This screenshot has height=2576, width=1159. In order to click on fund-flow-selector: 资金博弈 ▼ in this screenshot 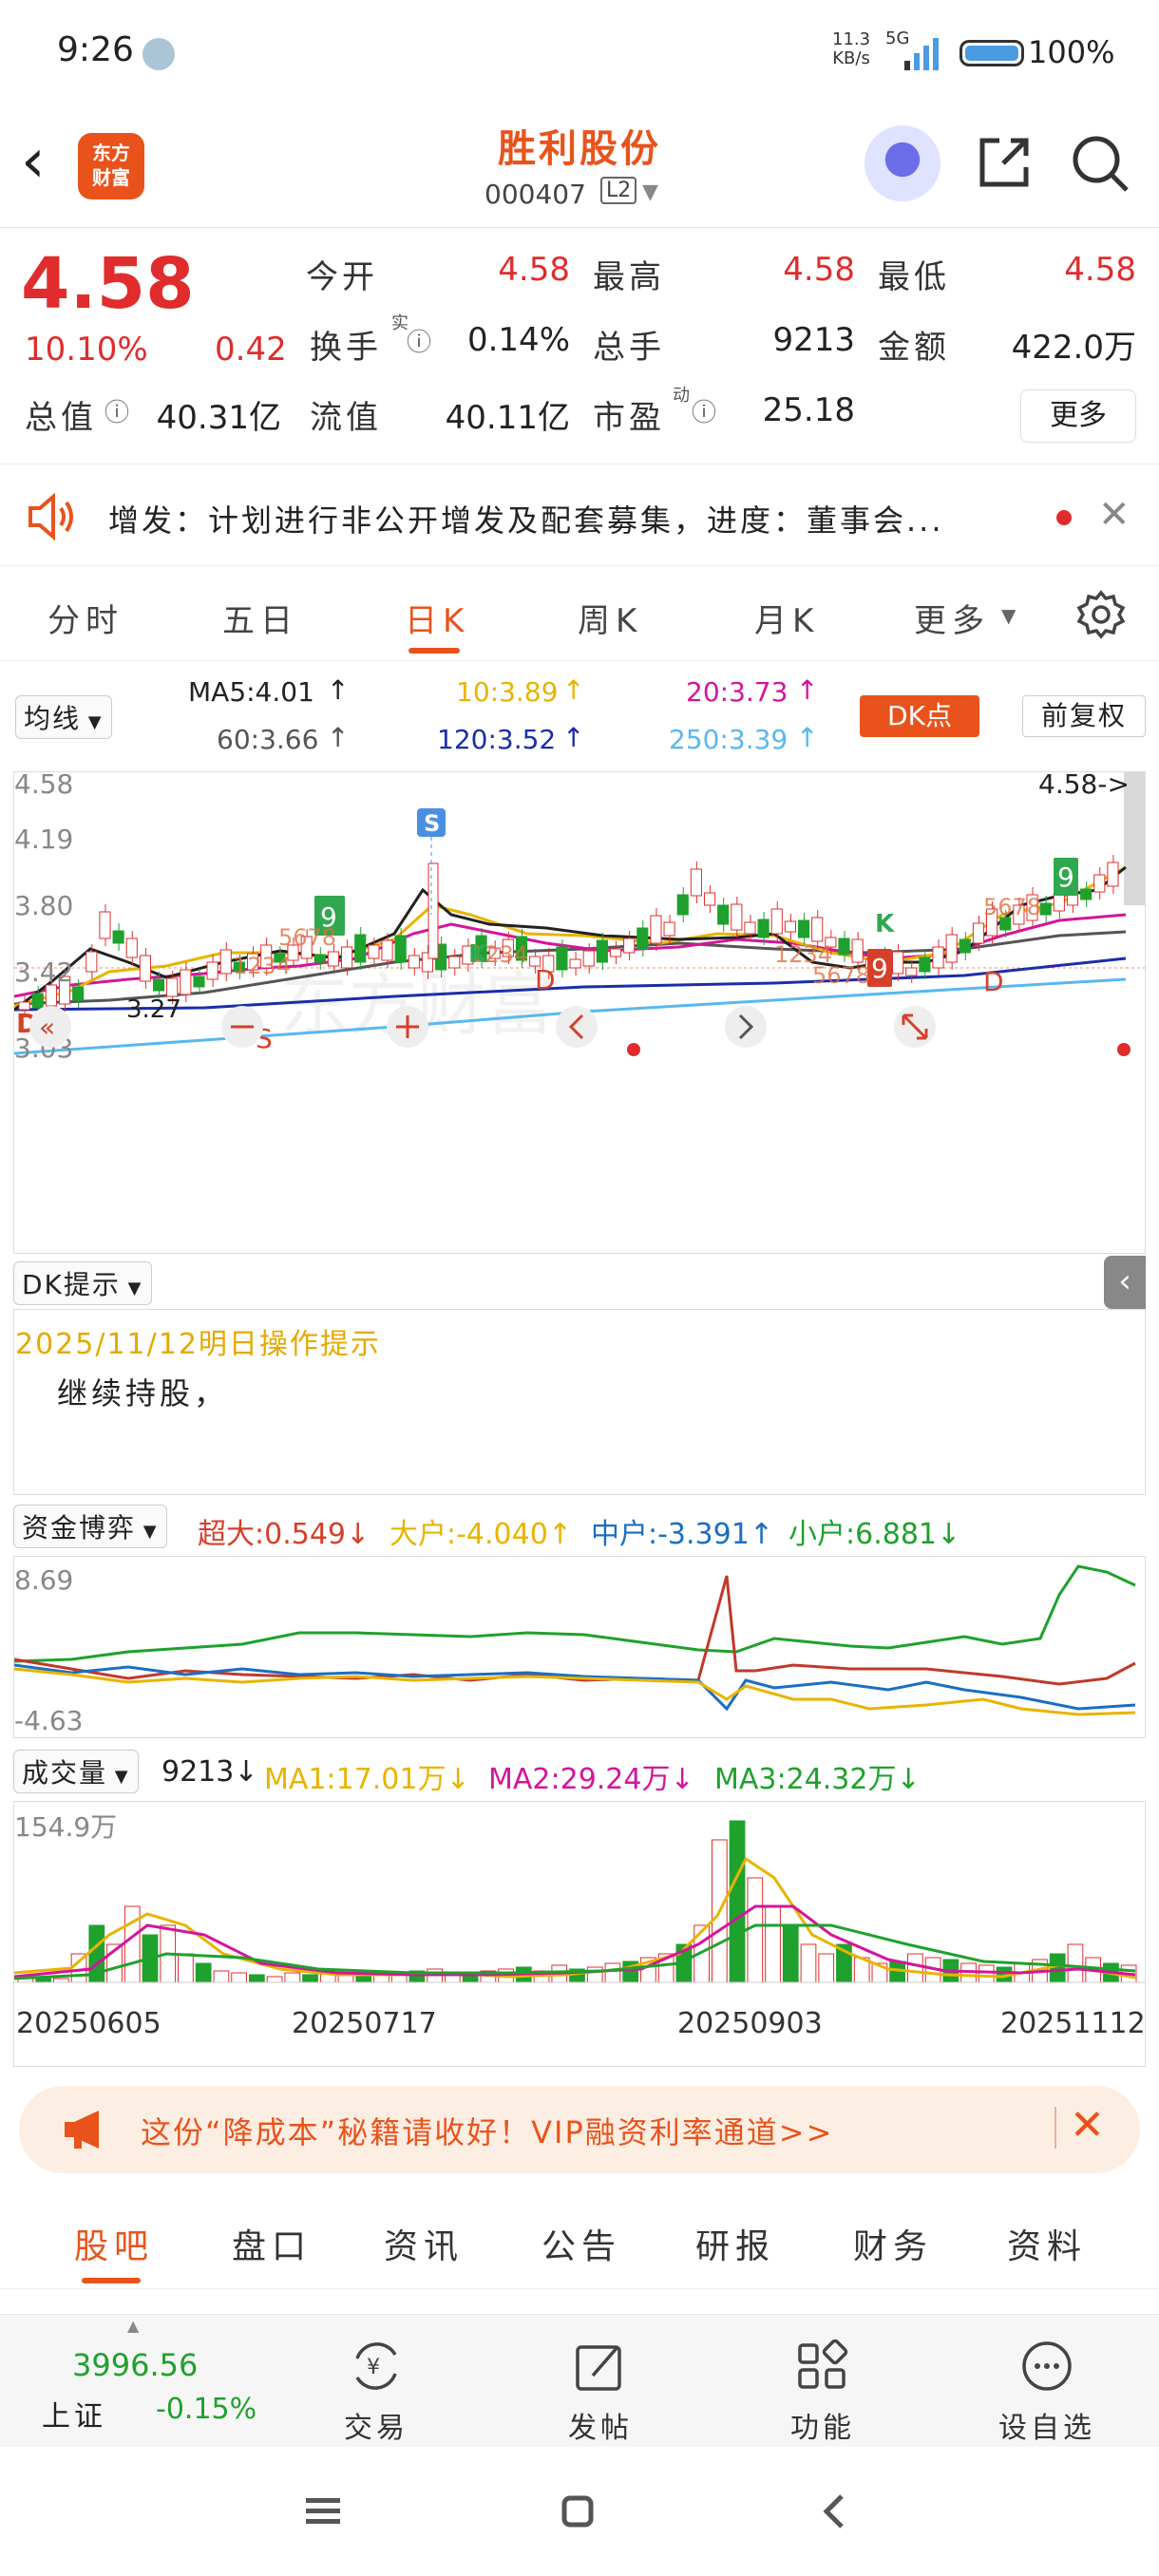, I will do `click(90, 1526)`.